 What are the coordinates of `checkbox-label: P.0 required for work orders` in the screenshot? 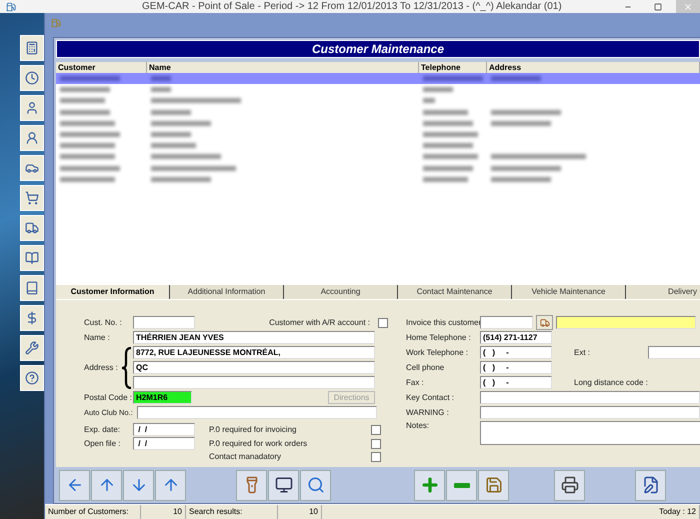 It's located at (258, 443).